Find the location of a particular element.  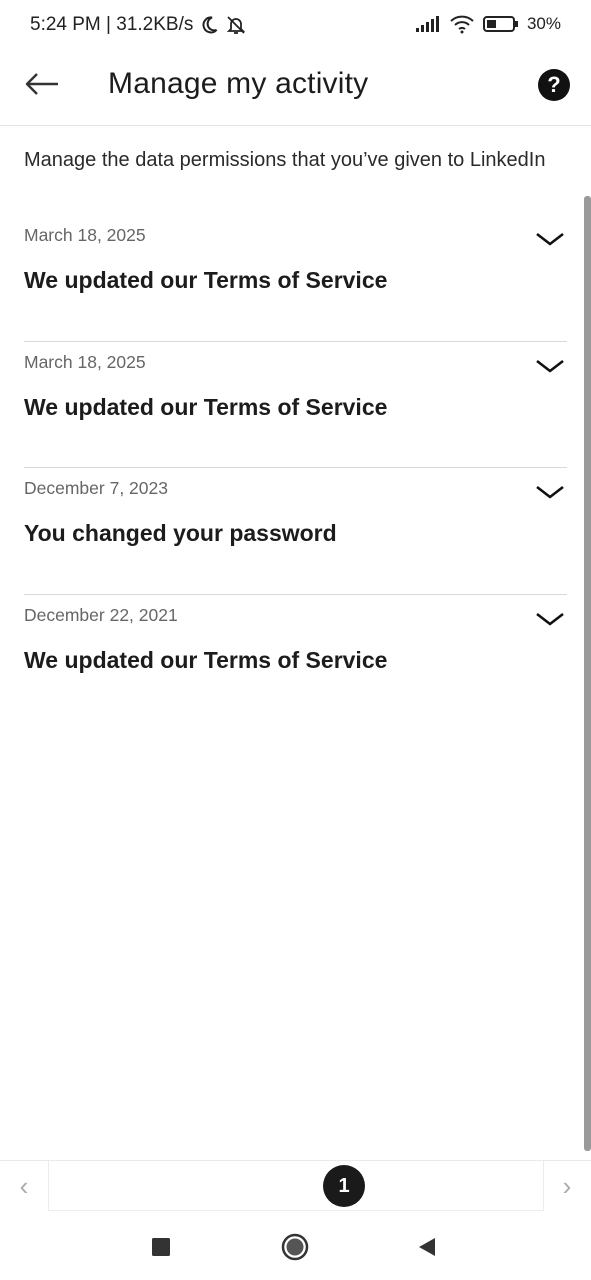

page-number-badge: 1 is located at coordinates (344, 1186).